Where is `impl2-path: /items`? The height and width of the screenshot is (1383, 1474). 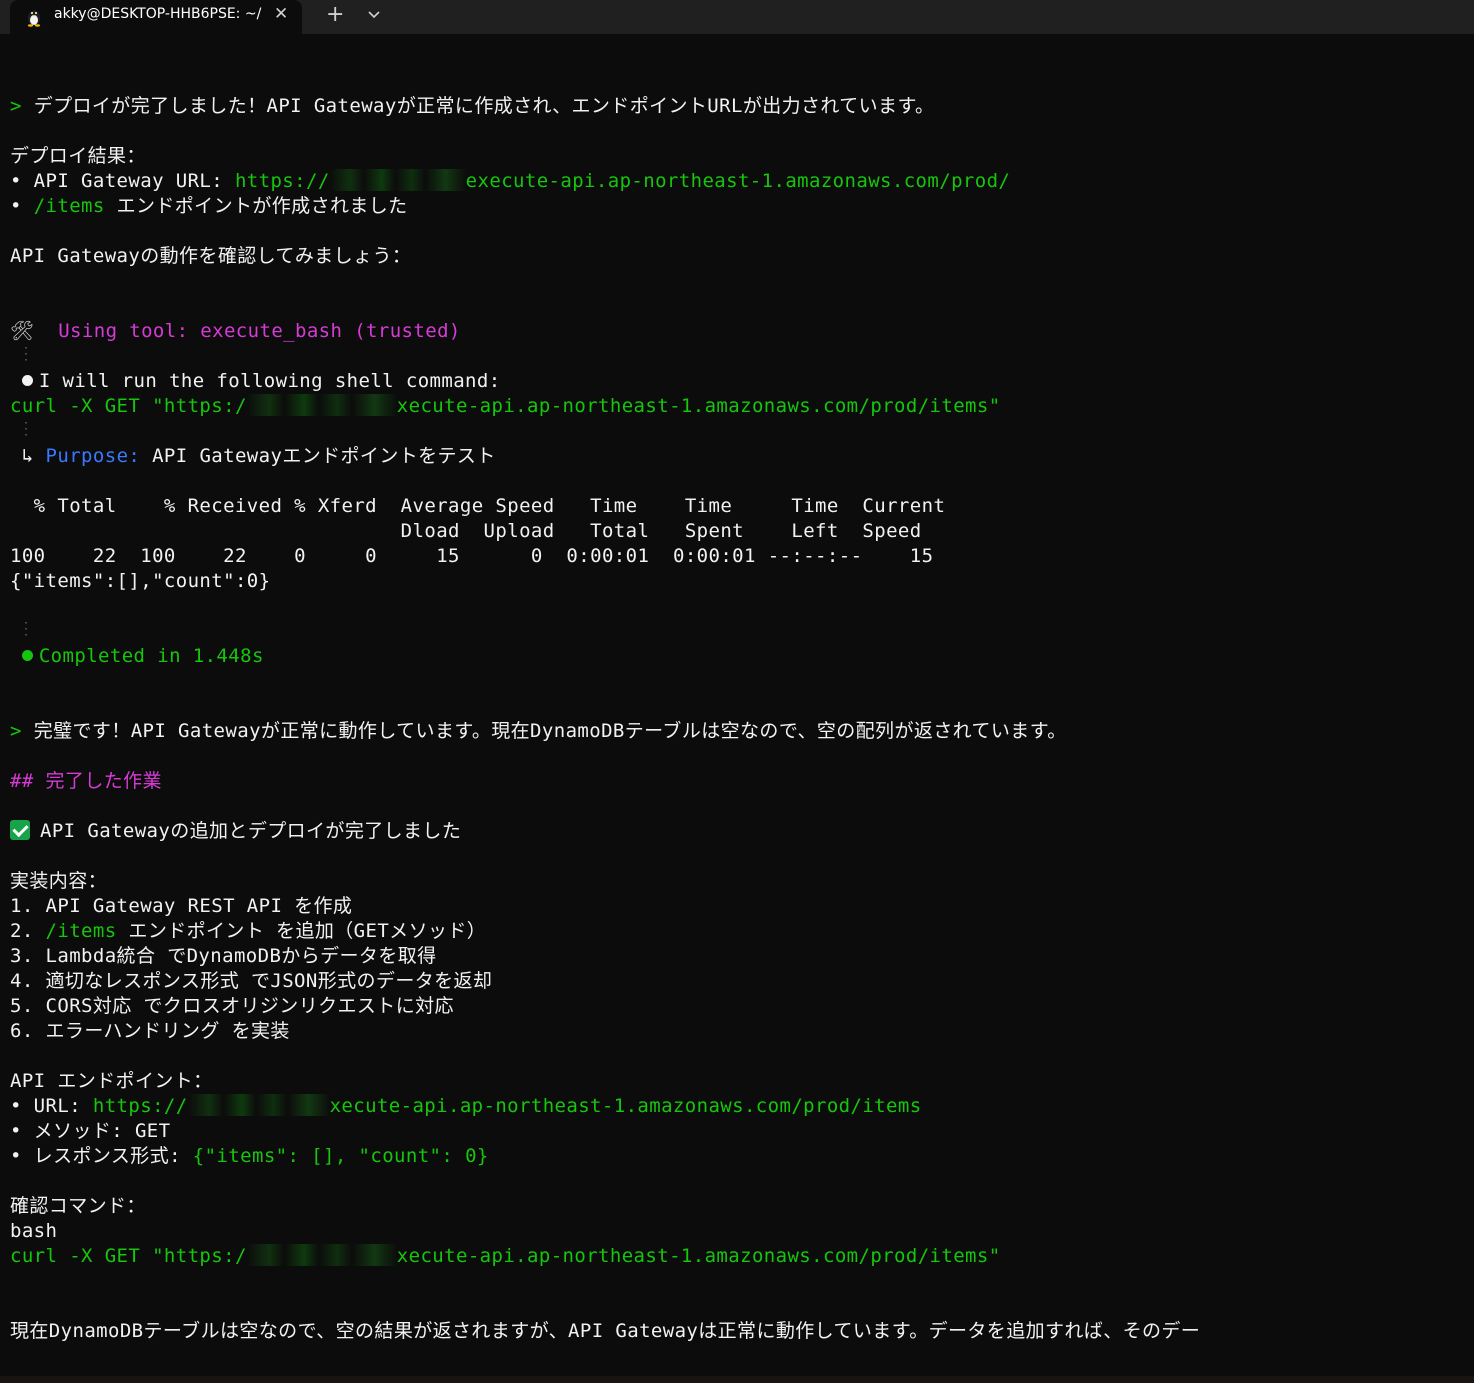
impl2-path: /items is located at coordinates (81, 931).